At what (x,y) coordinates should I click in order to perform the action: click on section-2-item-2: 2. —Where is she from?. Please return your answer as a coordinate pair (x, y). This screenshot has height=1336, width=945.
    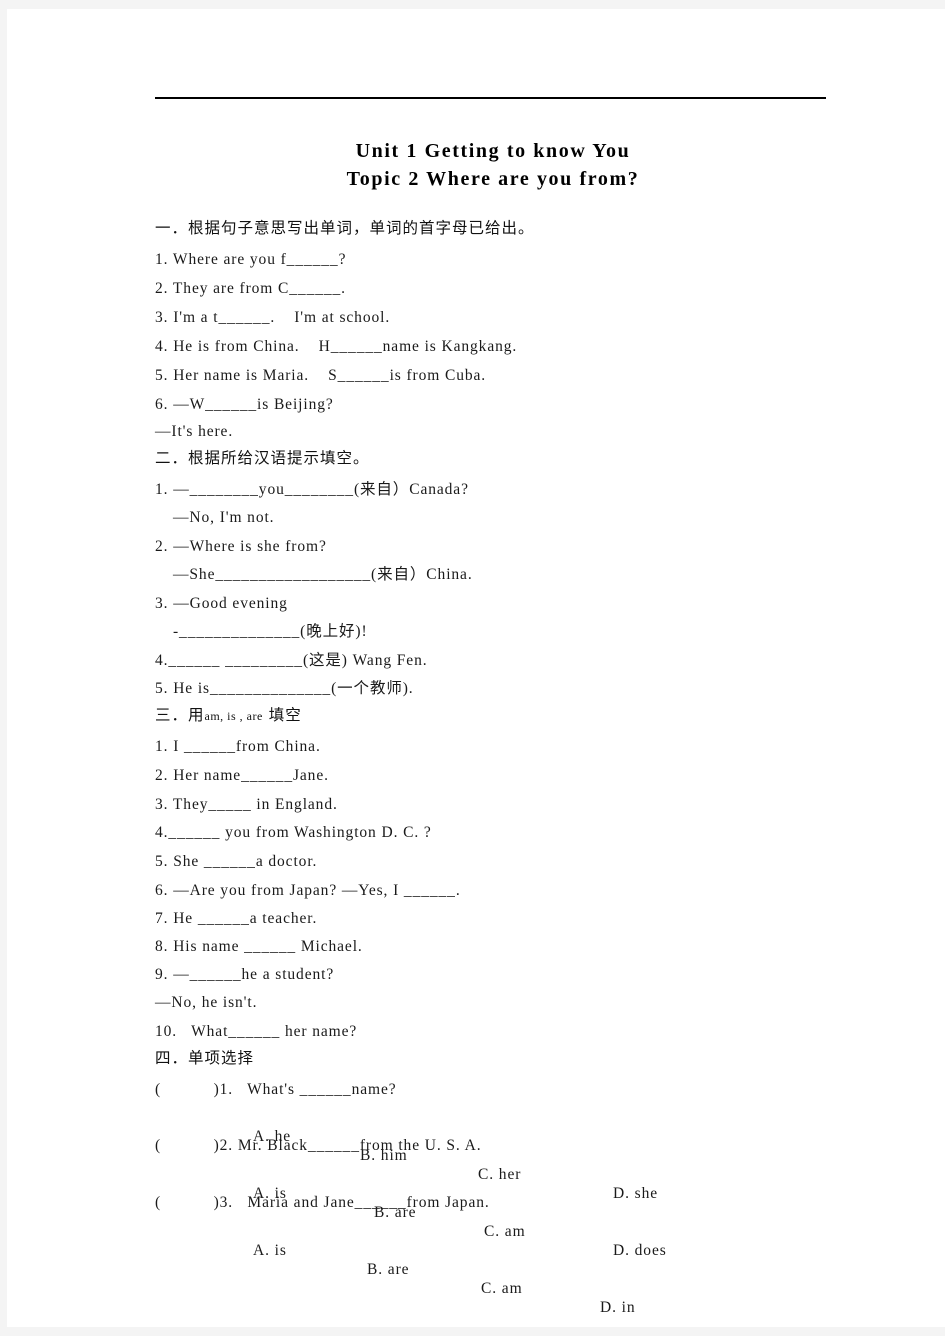
    Looking at the image, I should click on (241, 546).